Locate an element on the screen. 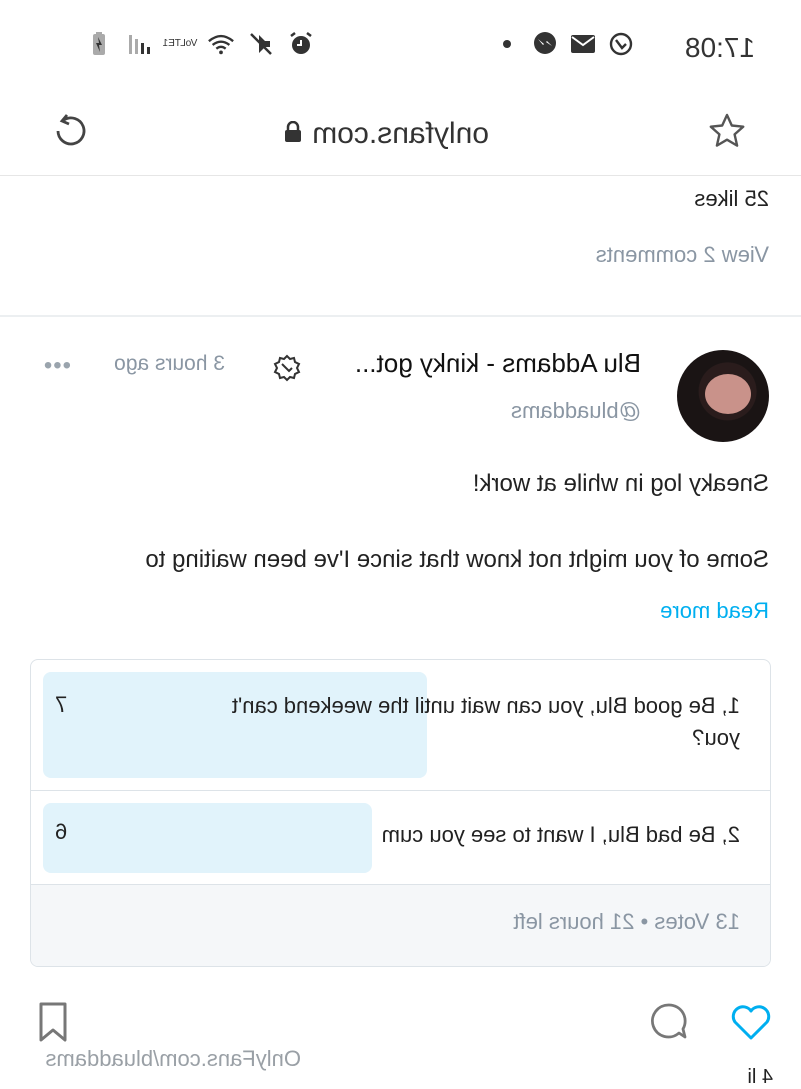 The image size is (801, 1089). poll-footer: 13 Votes • 21 hours left is located at coordinates (400, 925).